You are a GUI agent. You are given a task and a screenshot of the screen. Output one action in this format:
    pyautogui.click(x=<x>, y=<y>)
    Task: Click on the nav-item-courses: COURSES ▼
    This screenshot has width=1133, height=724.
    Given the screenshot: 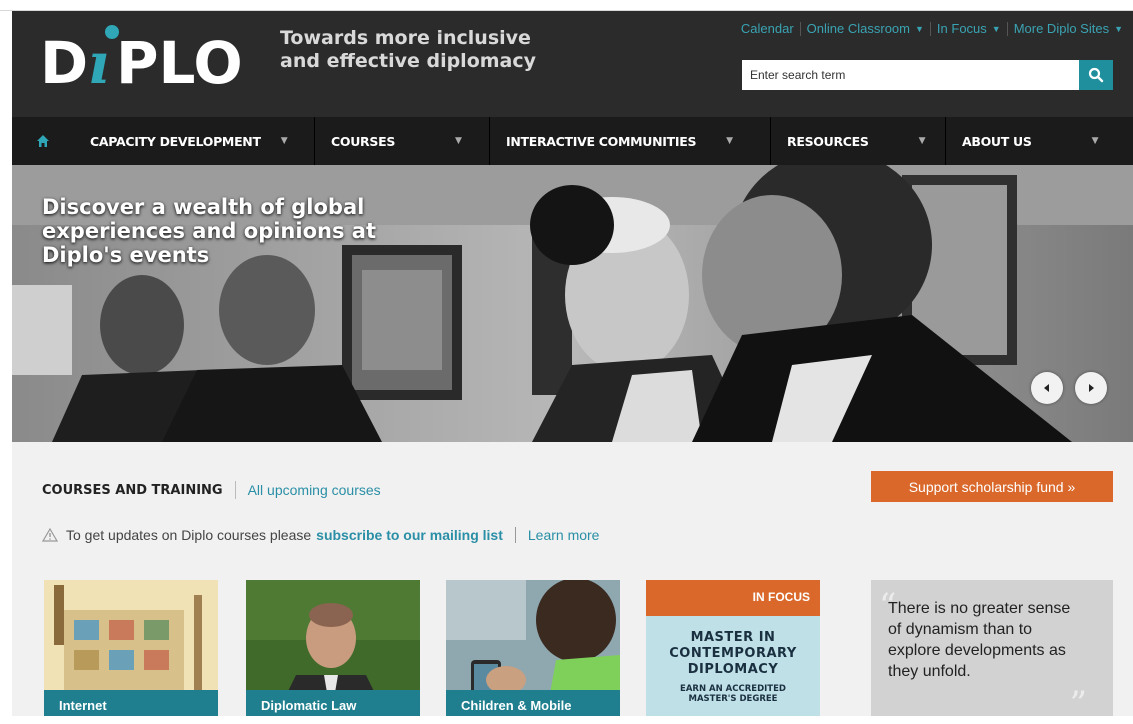 What is the action you would take?
    pyautogui.click(x=402, y=141)
    